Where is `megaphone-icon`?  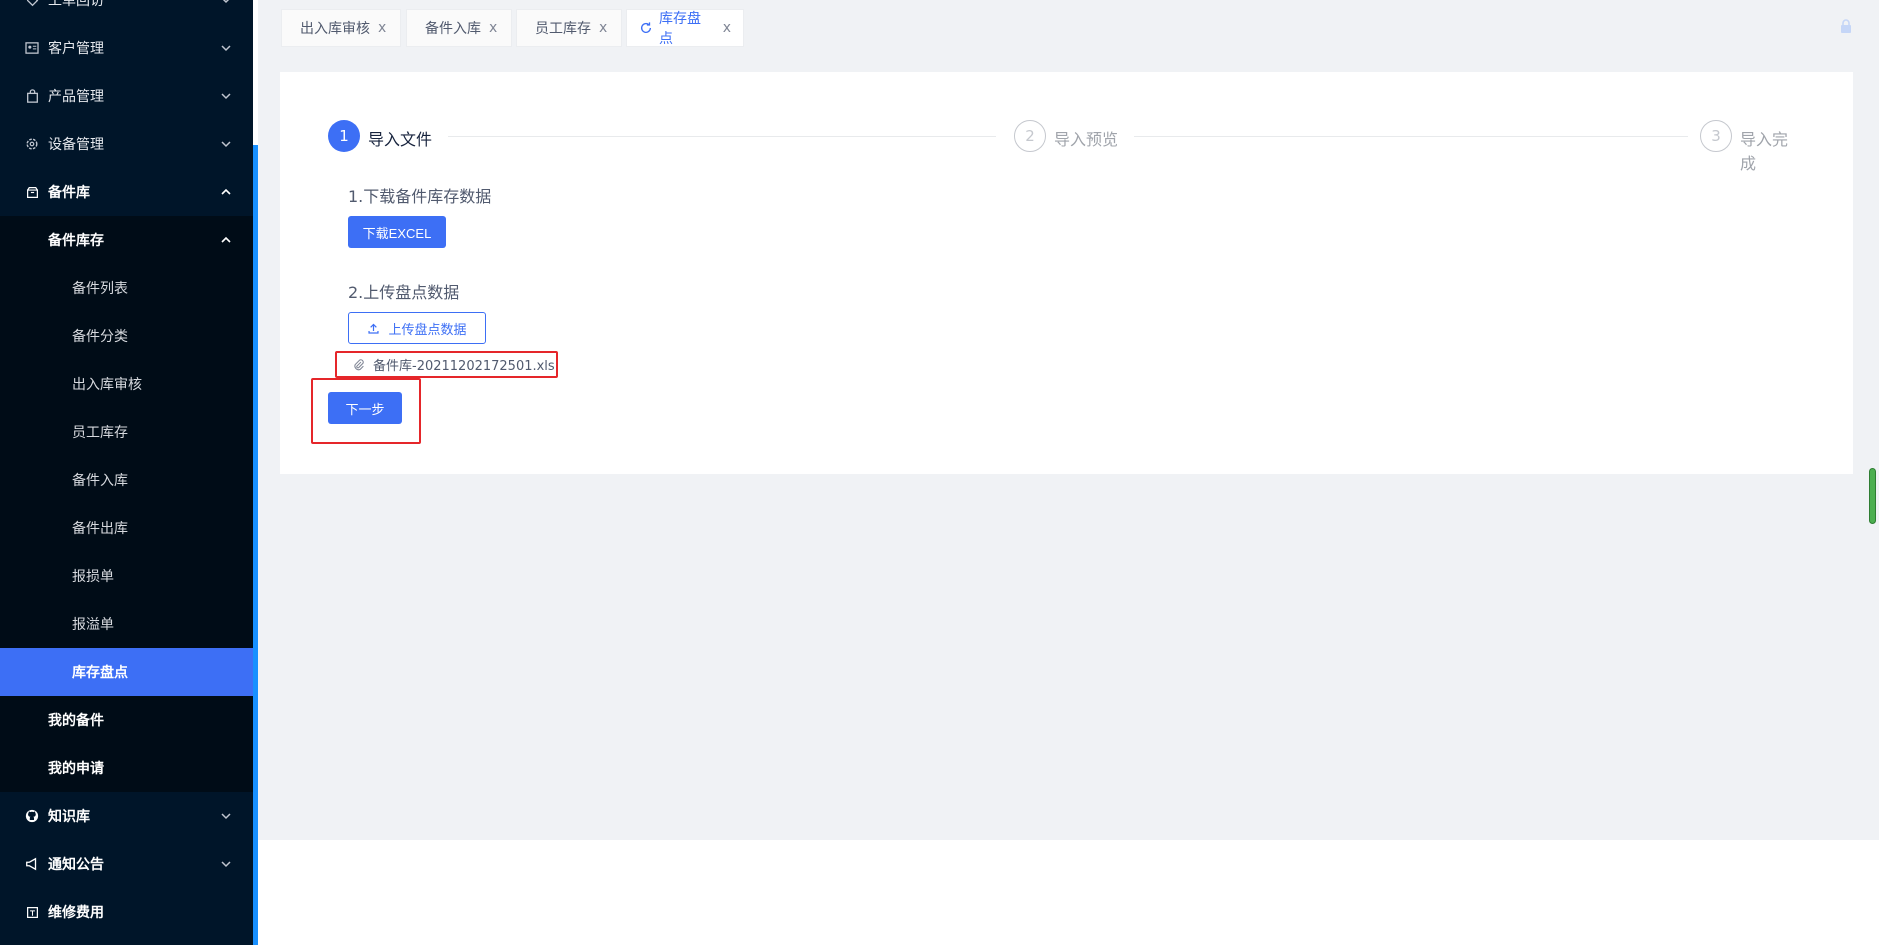
megaphone-icon is located at coordinates (32, 864).